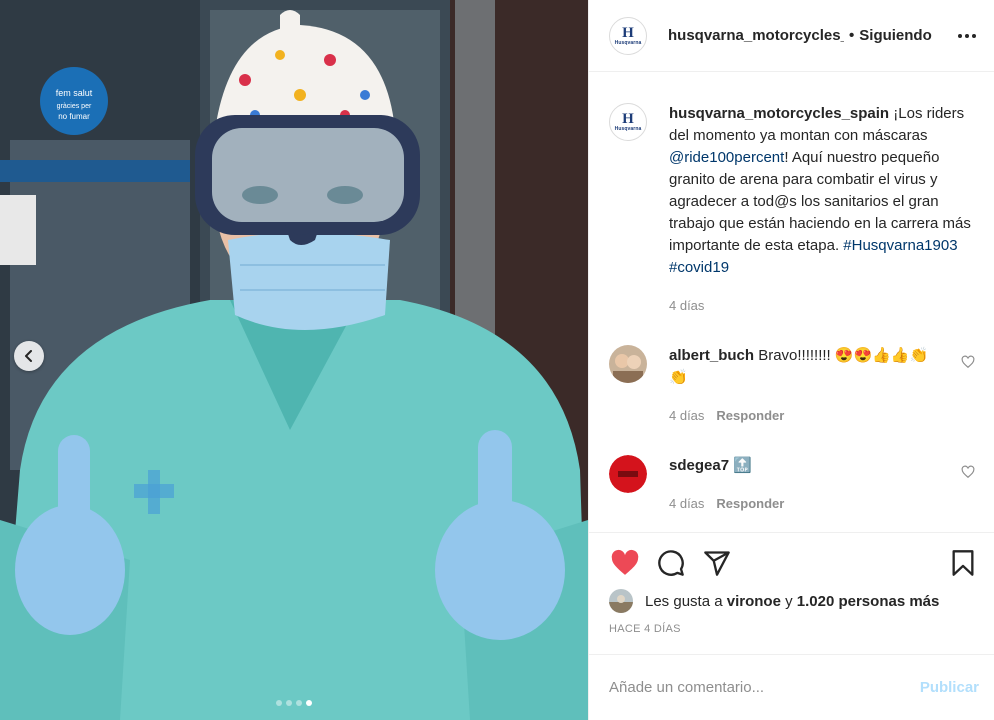  Describe the element at coordinates (309, 703) in the screenshot. I see `carousel-dot-active` at that location.